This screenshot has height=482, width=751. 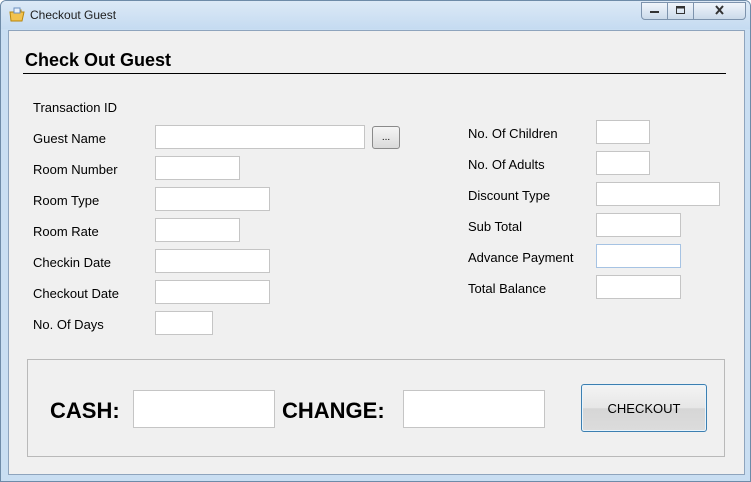 I want to click on guest-name-label: Guest Name, so click(x=69, y=138).